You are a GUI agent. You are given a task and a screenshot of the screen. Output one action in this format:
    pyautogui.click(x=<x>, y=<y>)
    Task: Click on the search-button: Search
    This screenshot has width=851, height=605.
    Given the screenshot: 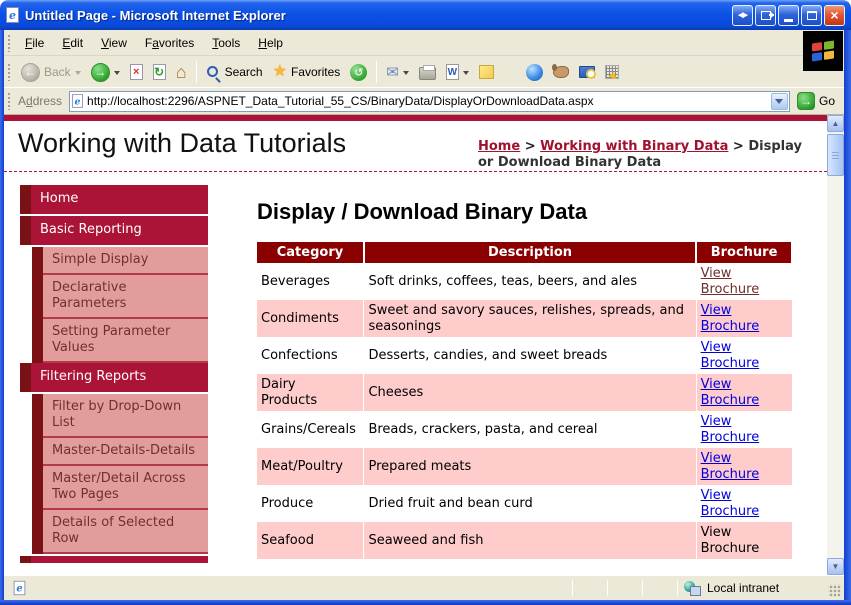 What is the action you would take?
    pyautogui.click(x=234, y=72)
    